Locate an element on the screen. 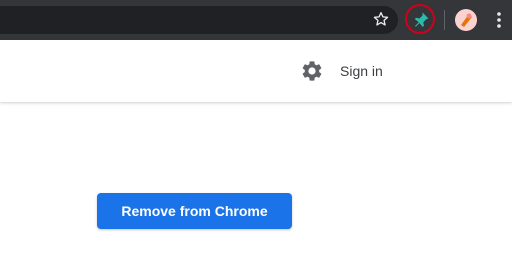 The image size is (512, 272). bookmark-star-button is located at coordinates (381, 19).